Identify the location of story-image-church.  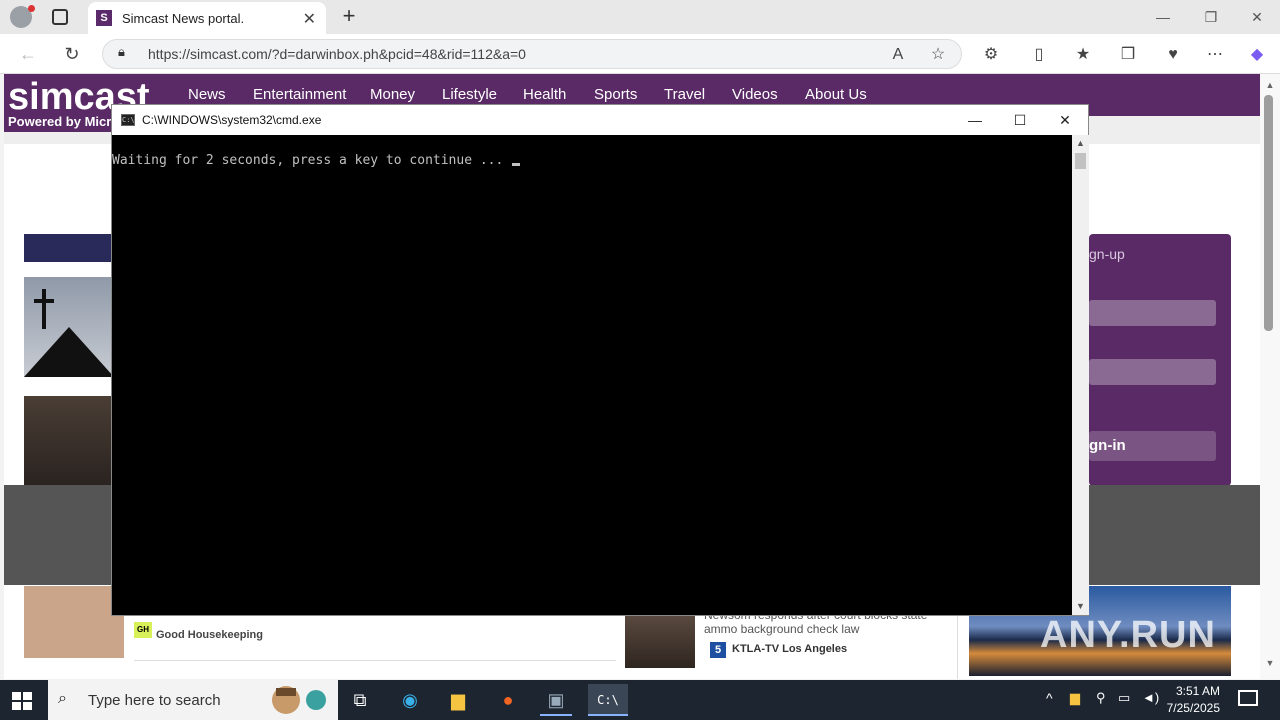
(69, 327).